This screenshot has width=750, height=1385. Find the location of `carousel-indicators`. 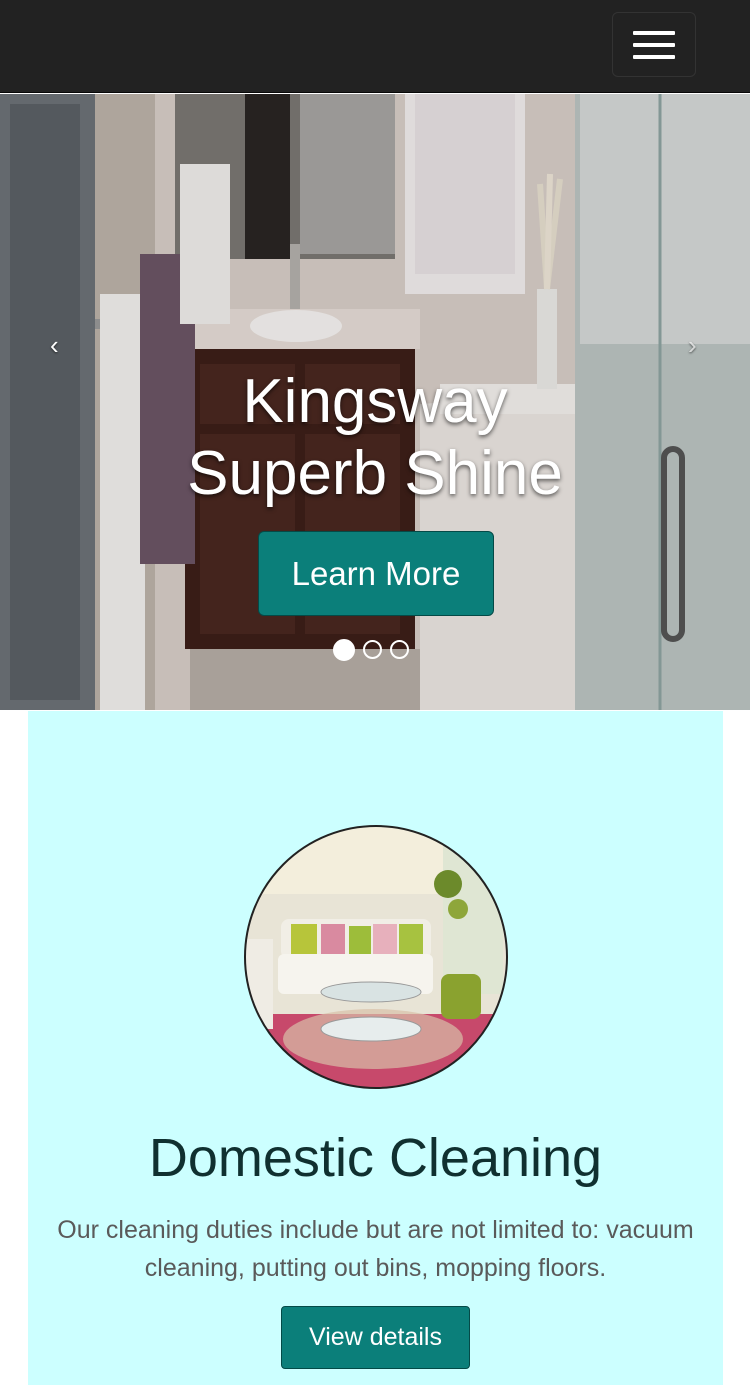

carousel-indicators is located at coordinates (371, 650).